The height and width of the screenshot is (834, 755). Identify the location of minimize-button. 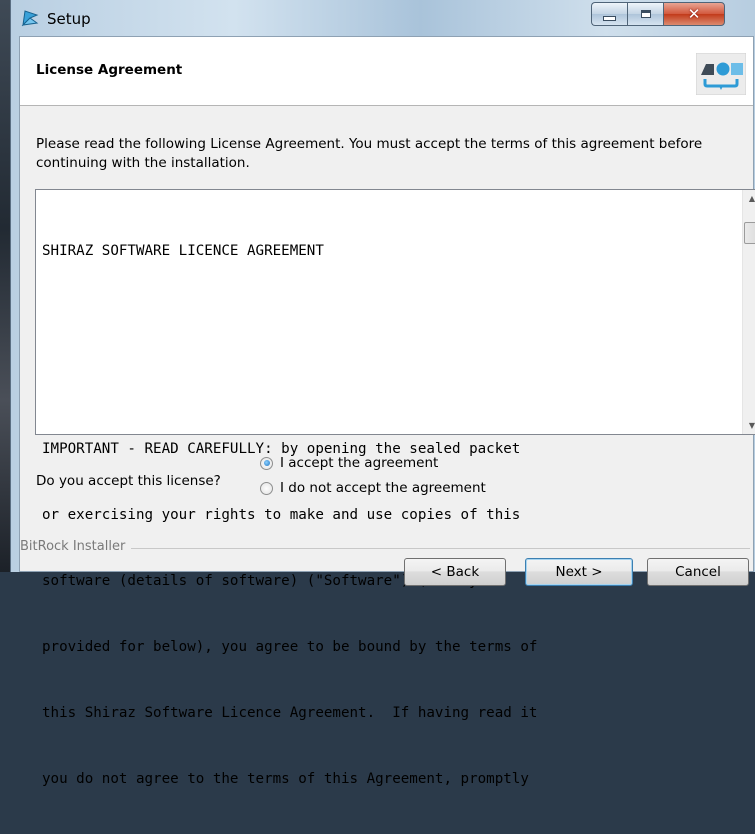
(609, 14).